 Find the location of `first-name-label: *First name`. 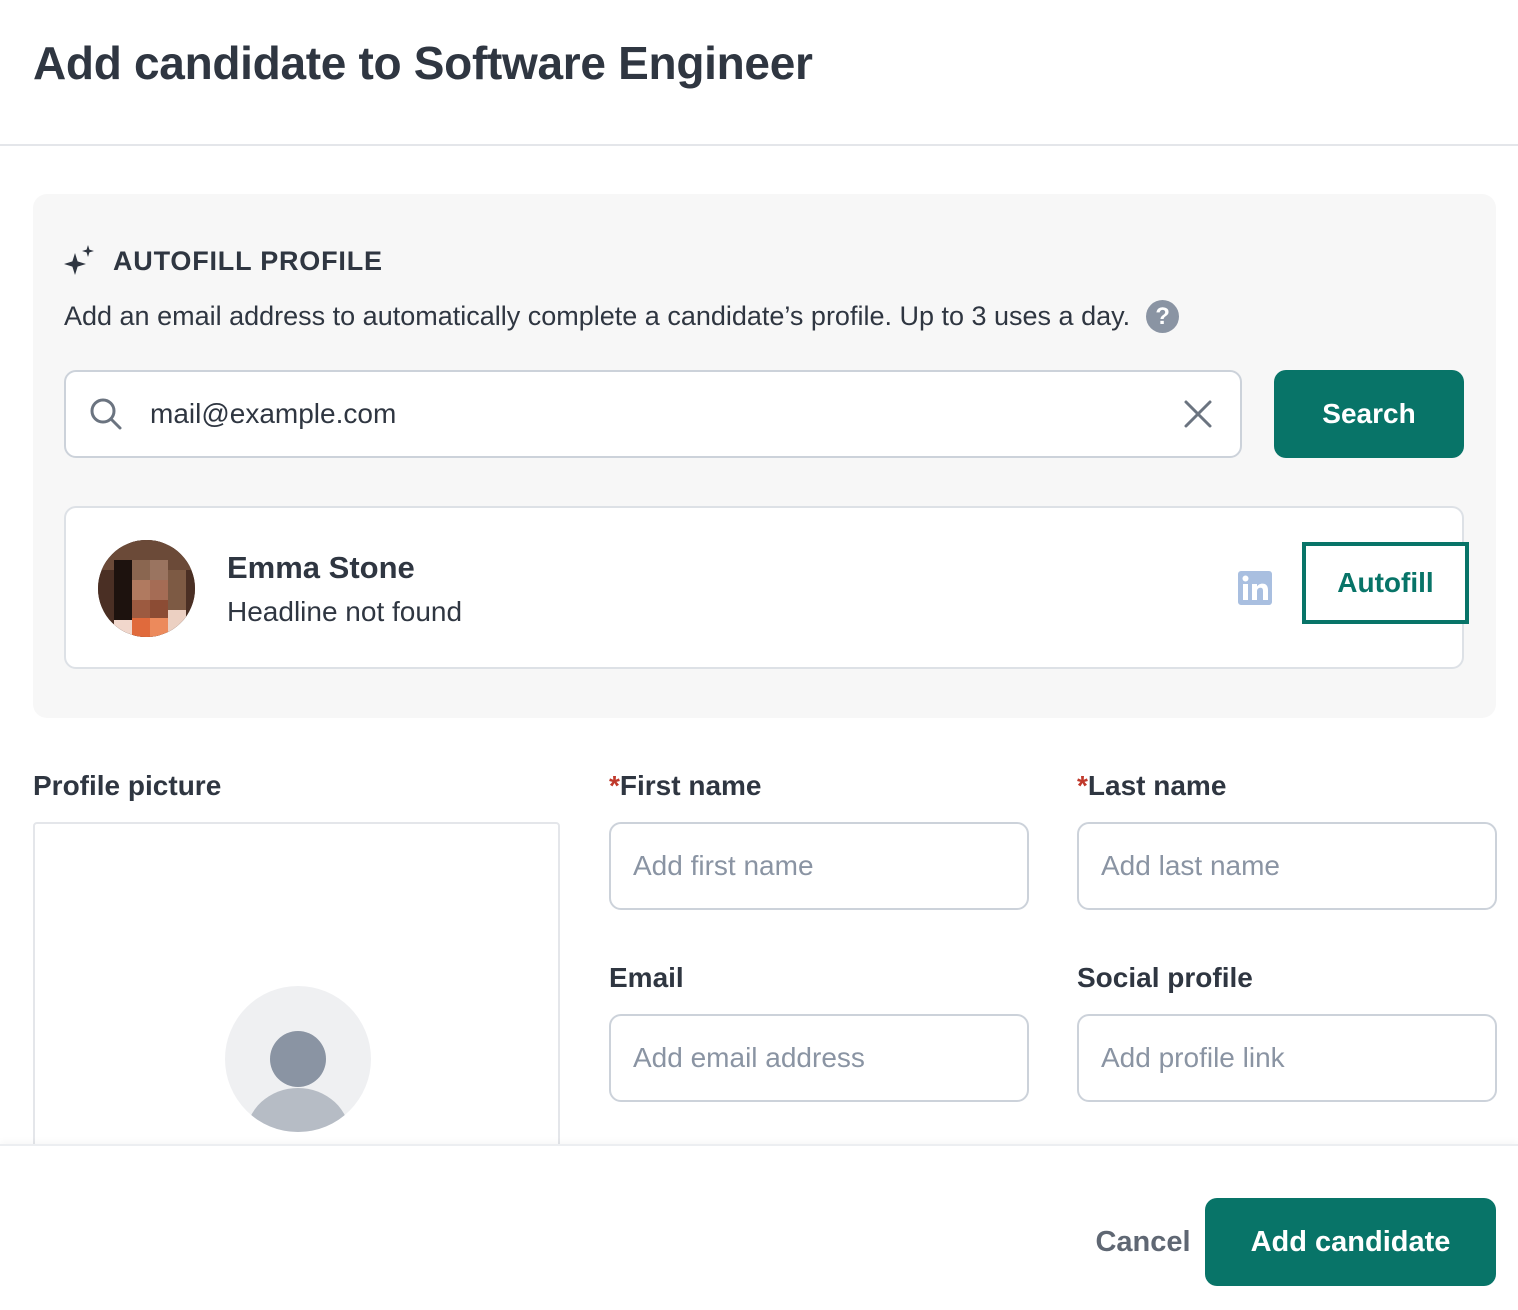

first-name-label: *First name is located at coordinates (685, 786).